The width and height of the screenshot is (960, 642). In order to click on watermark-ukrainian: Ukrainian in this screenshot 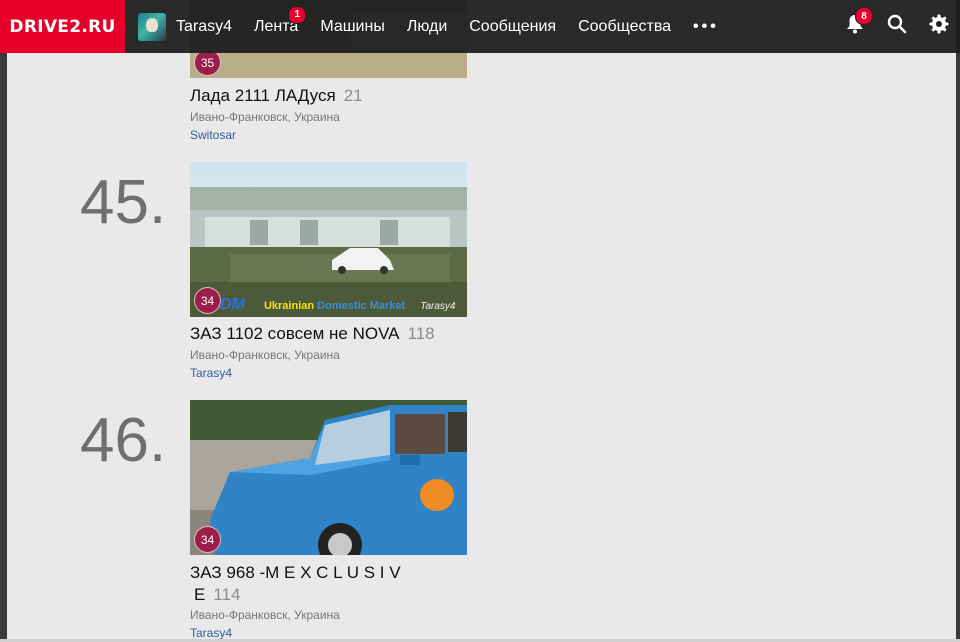, I will do `click(289, 306)`.